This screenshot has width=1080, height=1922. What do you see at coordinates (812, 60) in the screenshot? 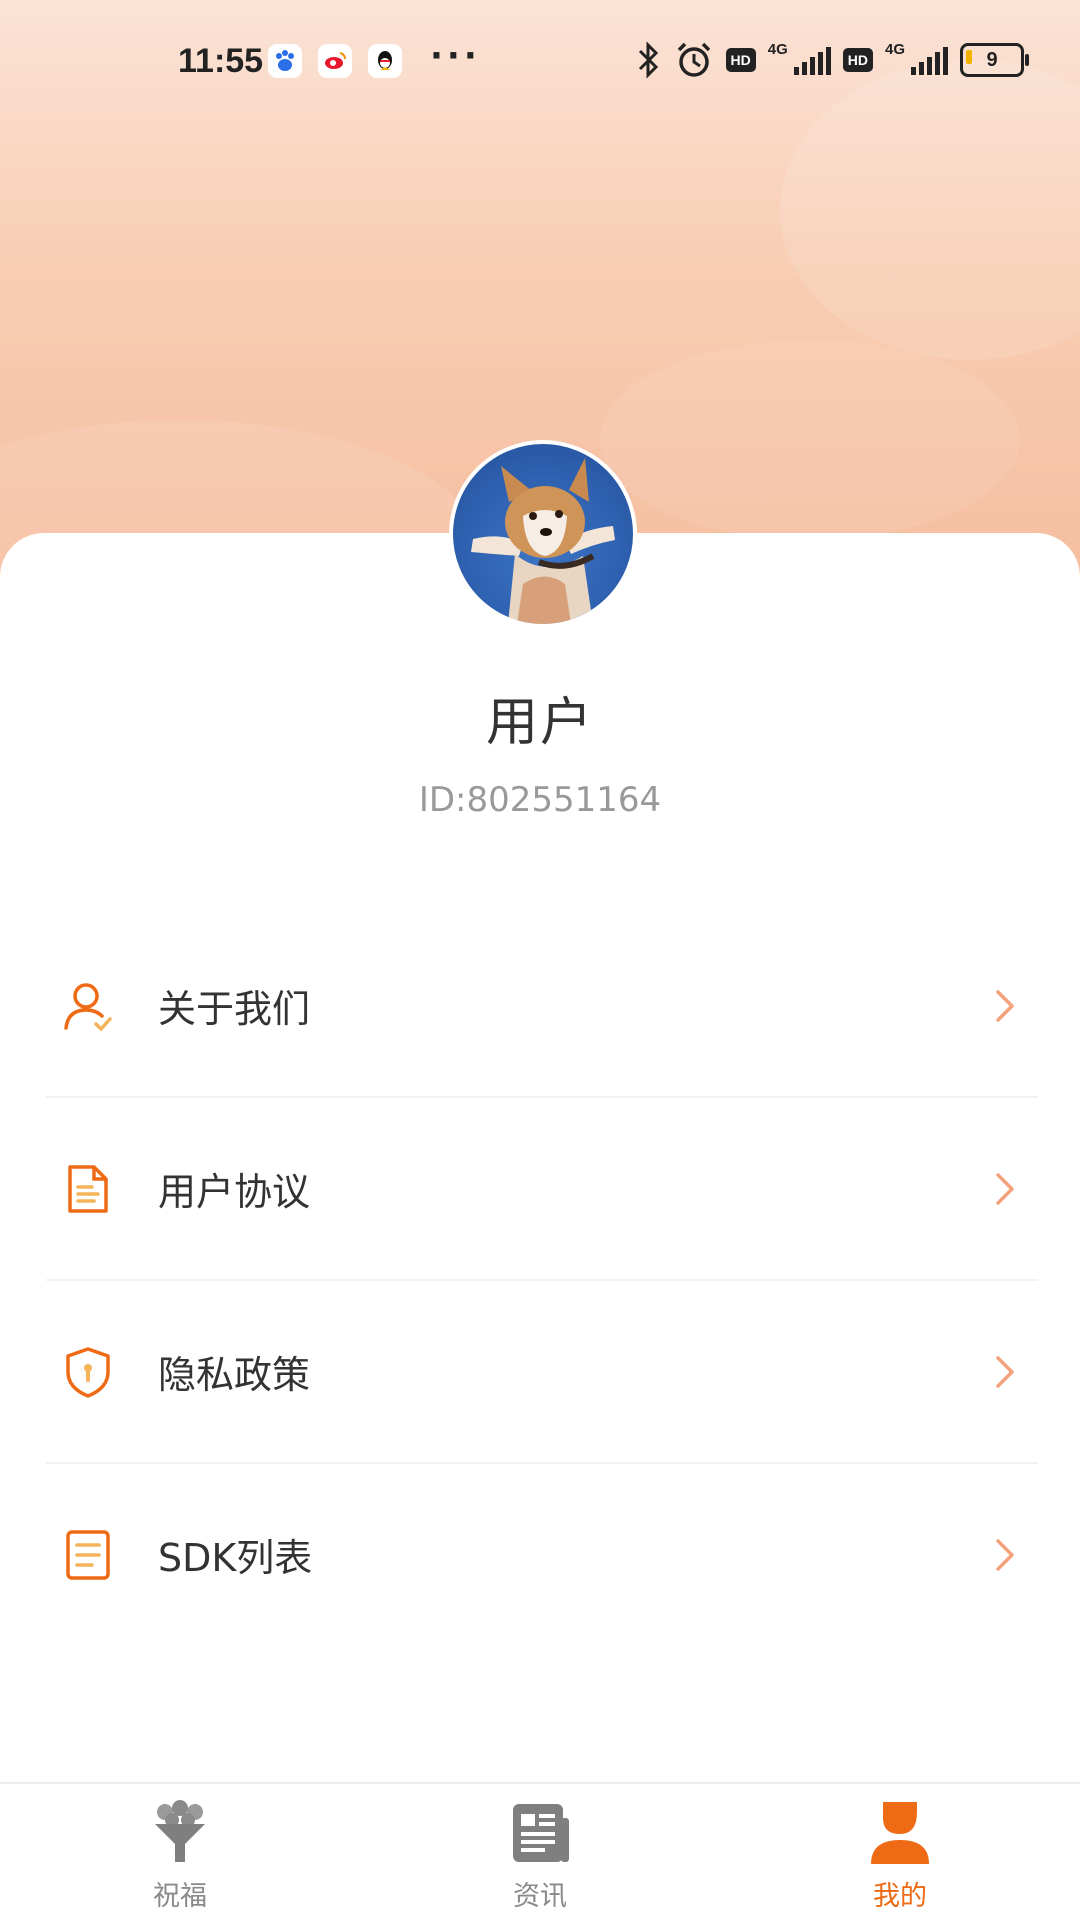
I see `signal-icon` at bounding box center [812, 60].